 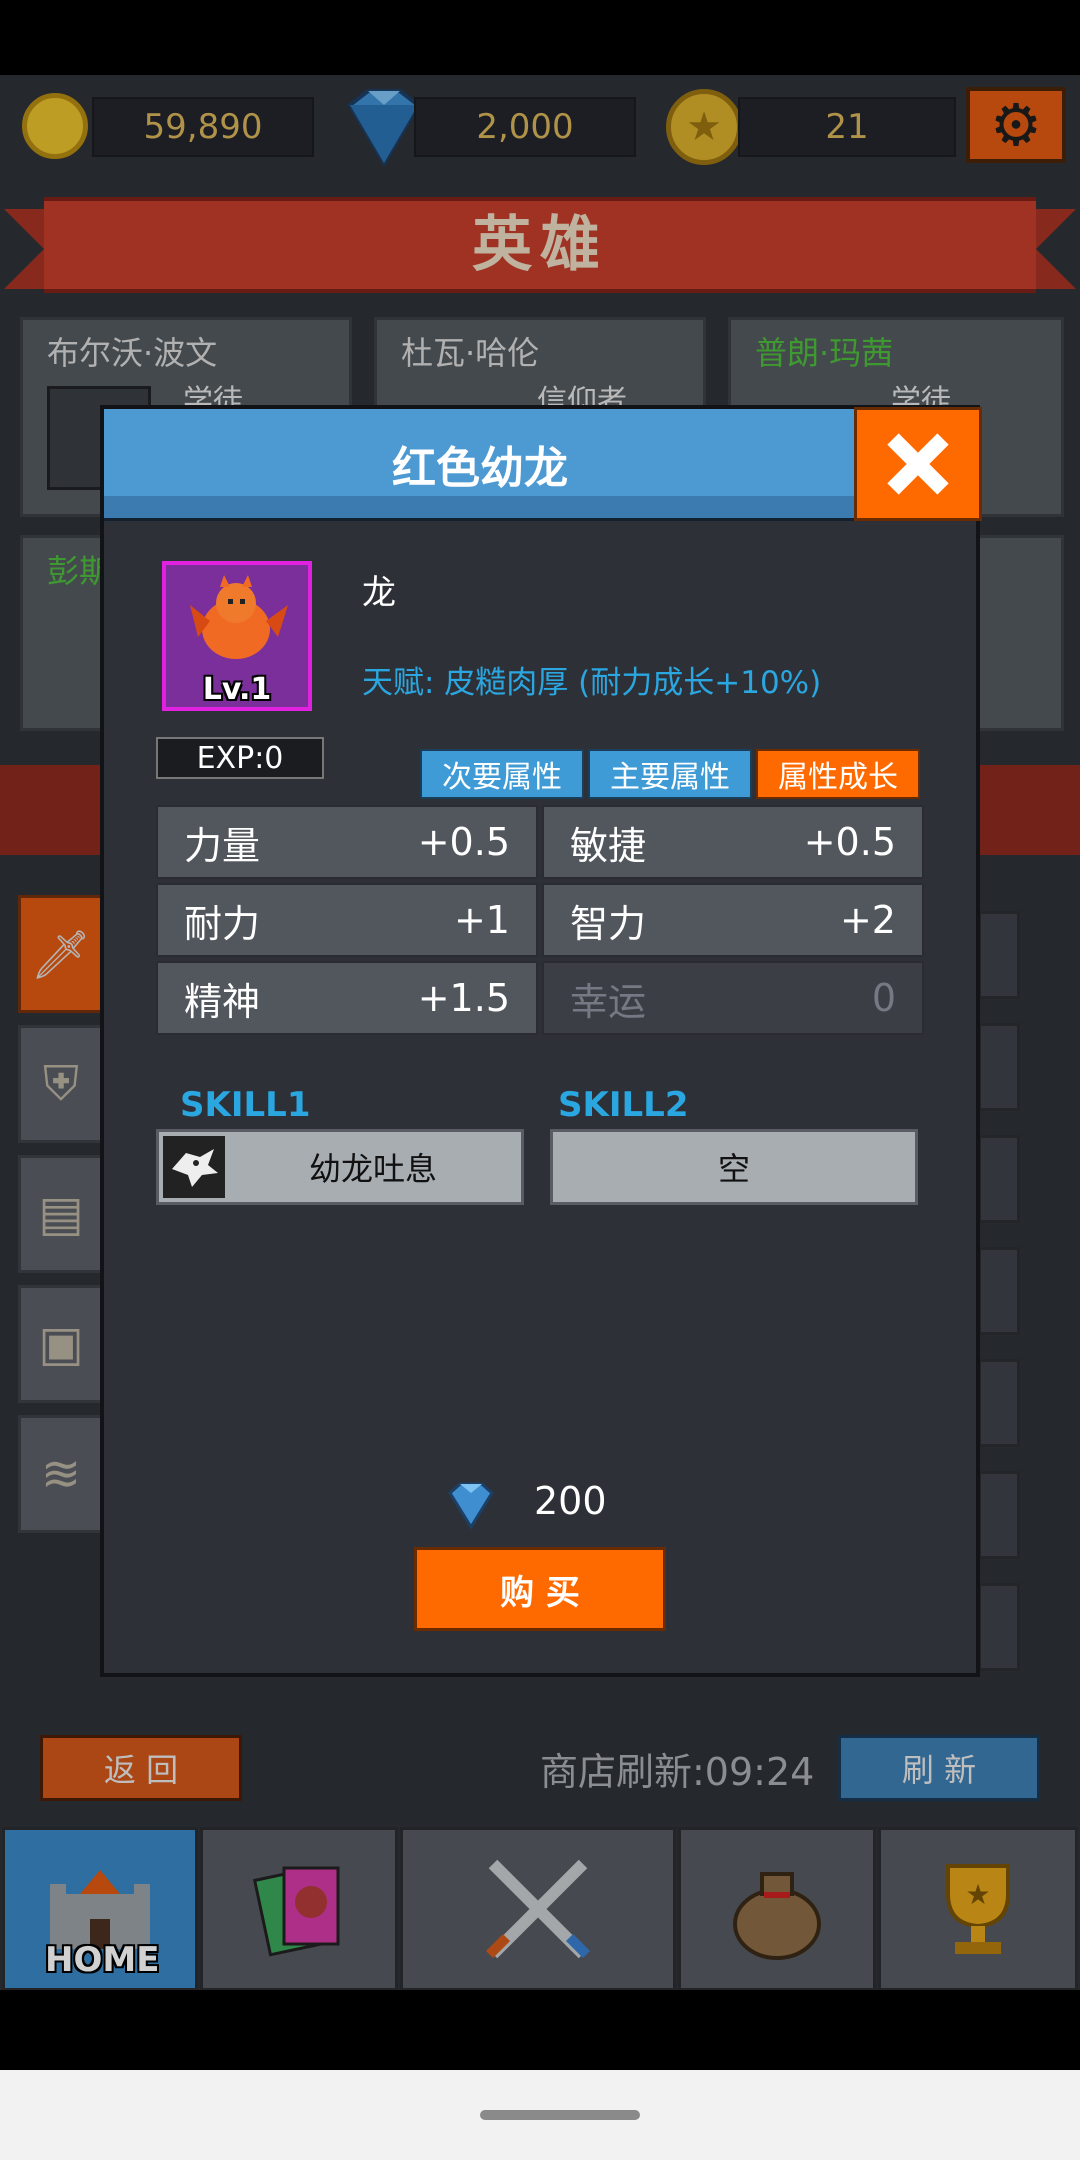 What do you see at coordinates (237, 689) in the screenshot?
I see `pet-level: Lv.1` at bounding box center [237, 689].